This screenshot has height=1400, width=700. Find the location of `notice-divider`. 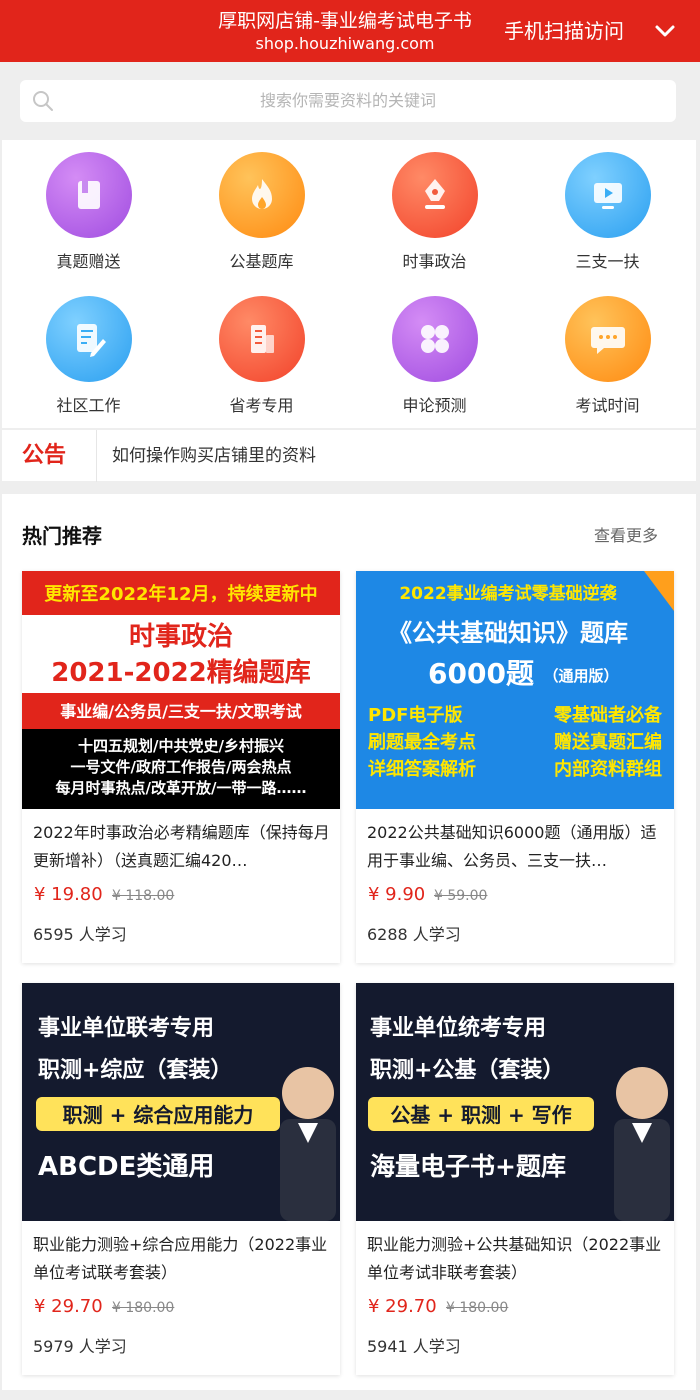

notice-divider is located at coordinates (96, 456).